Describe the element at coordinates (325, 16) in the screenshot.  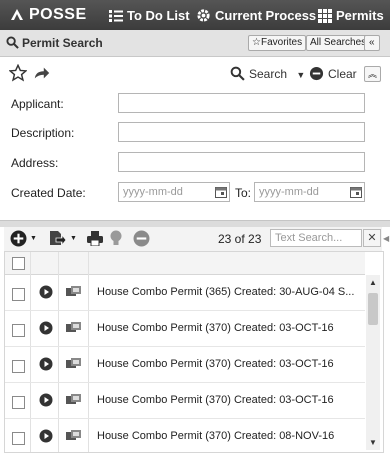
I see `grid-icon` at that location.